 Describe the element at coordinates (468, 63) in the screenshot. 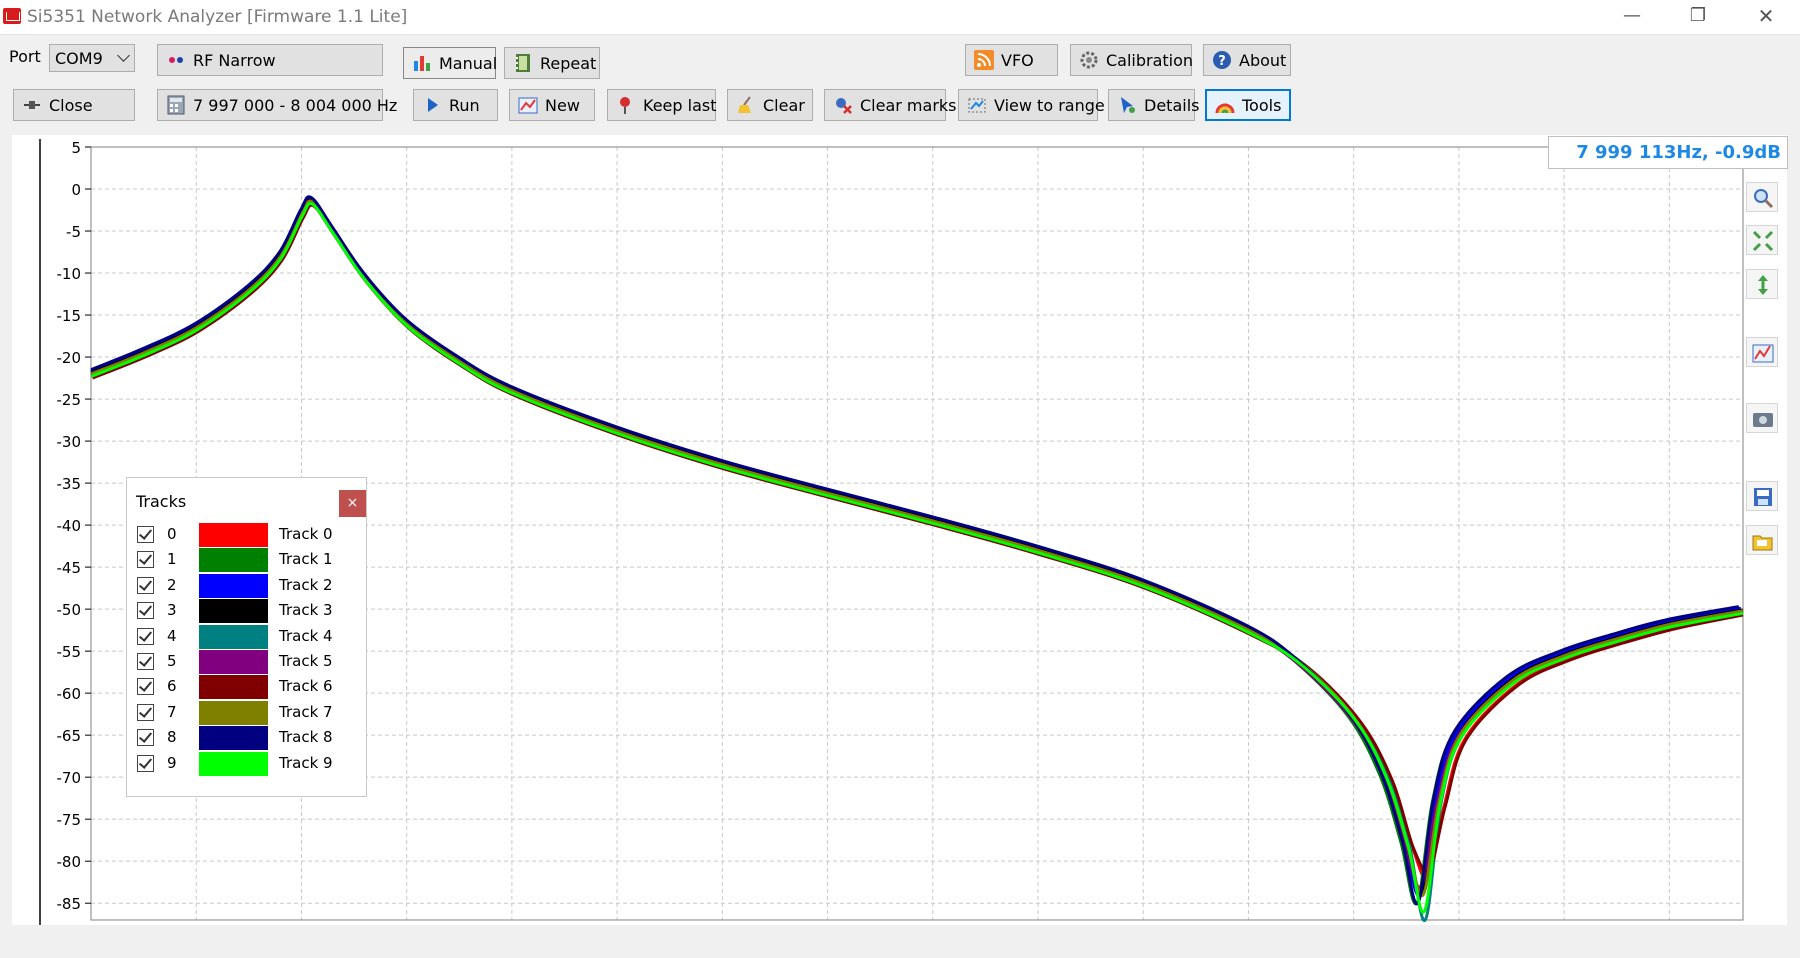

I see `manual-label: Manual` at that location.